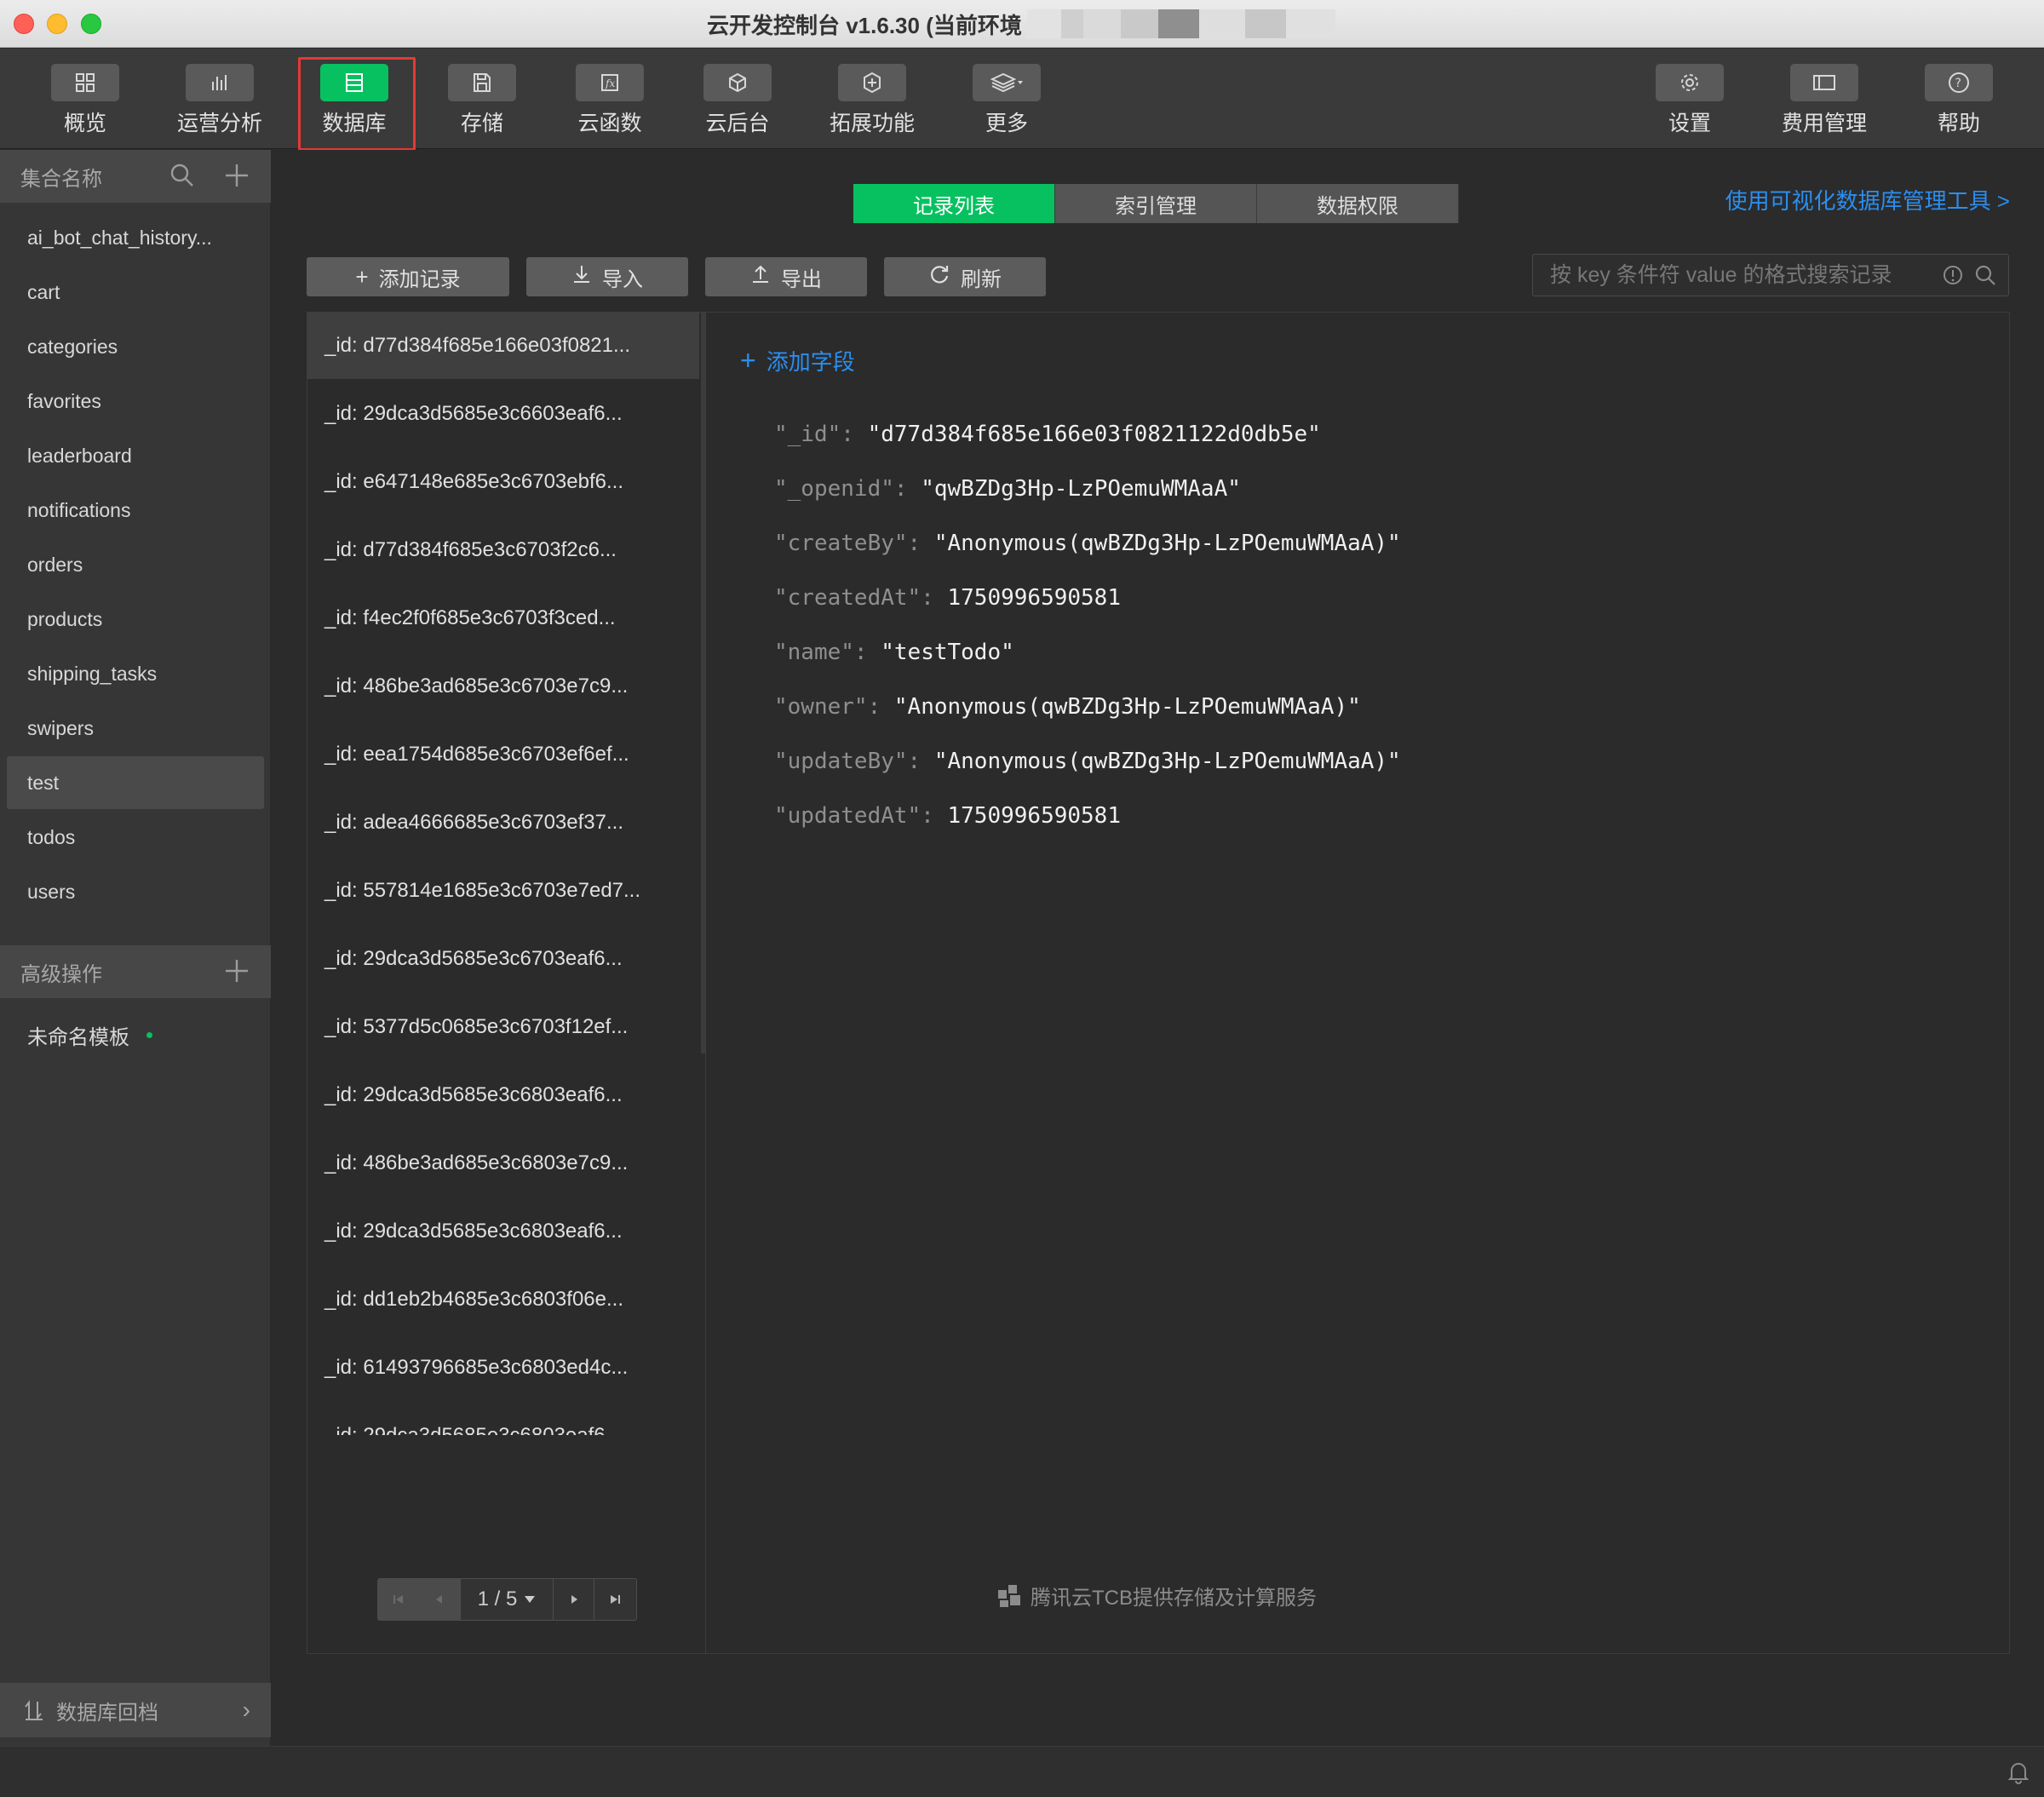 This screenshot has width=2044, height=1797. I want to click on database-rollback-button: 数据库回档 ›, so click(135, 1710).